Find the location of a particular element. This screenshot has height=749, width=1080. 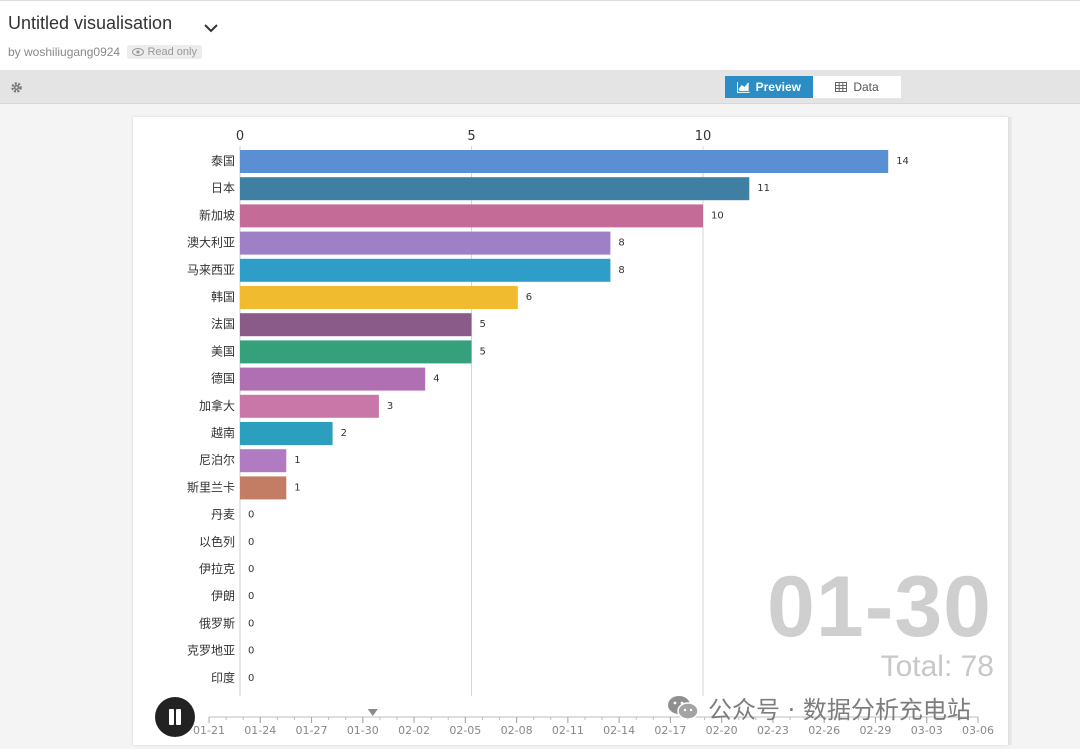

total-counter: Total: 78 is located at coordinates (937, 666).